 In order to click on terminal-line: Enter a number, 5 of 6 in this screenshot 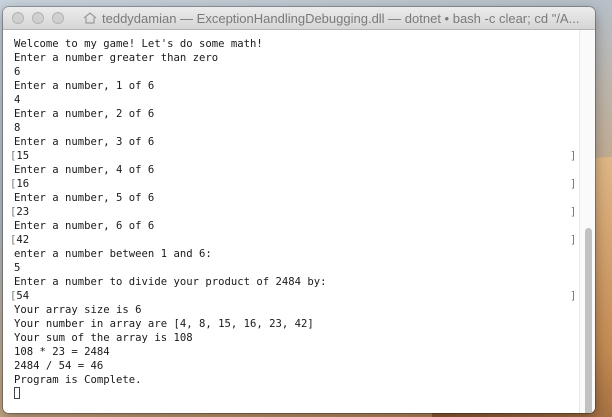, I will do `click(304, 198)`.